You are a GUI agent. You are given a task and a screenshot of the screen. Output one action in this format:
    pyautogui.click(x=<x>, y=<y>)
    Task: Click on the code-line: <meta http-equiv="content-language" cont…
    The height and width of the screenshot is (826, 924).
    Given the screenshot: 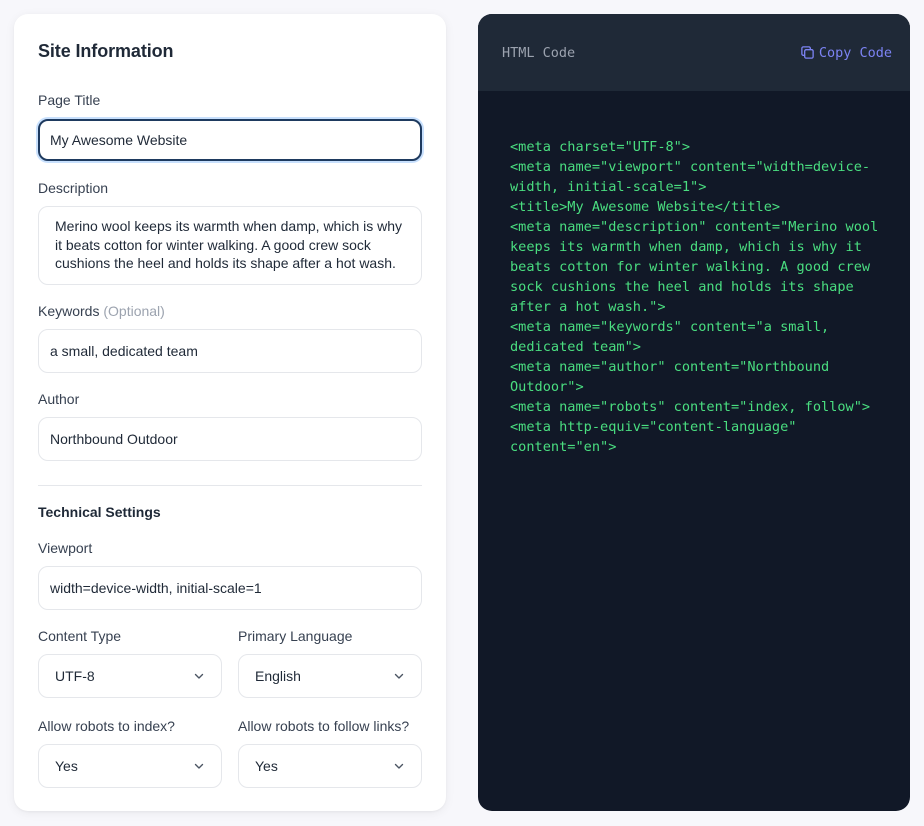 What is the action you would take?
    pyautogui.click(x=657, y=437)
    